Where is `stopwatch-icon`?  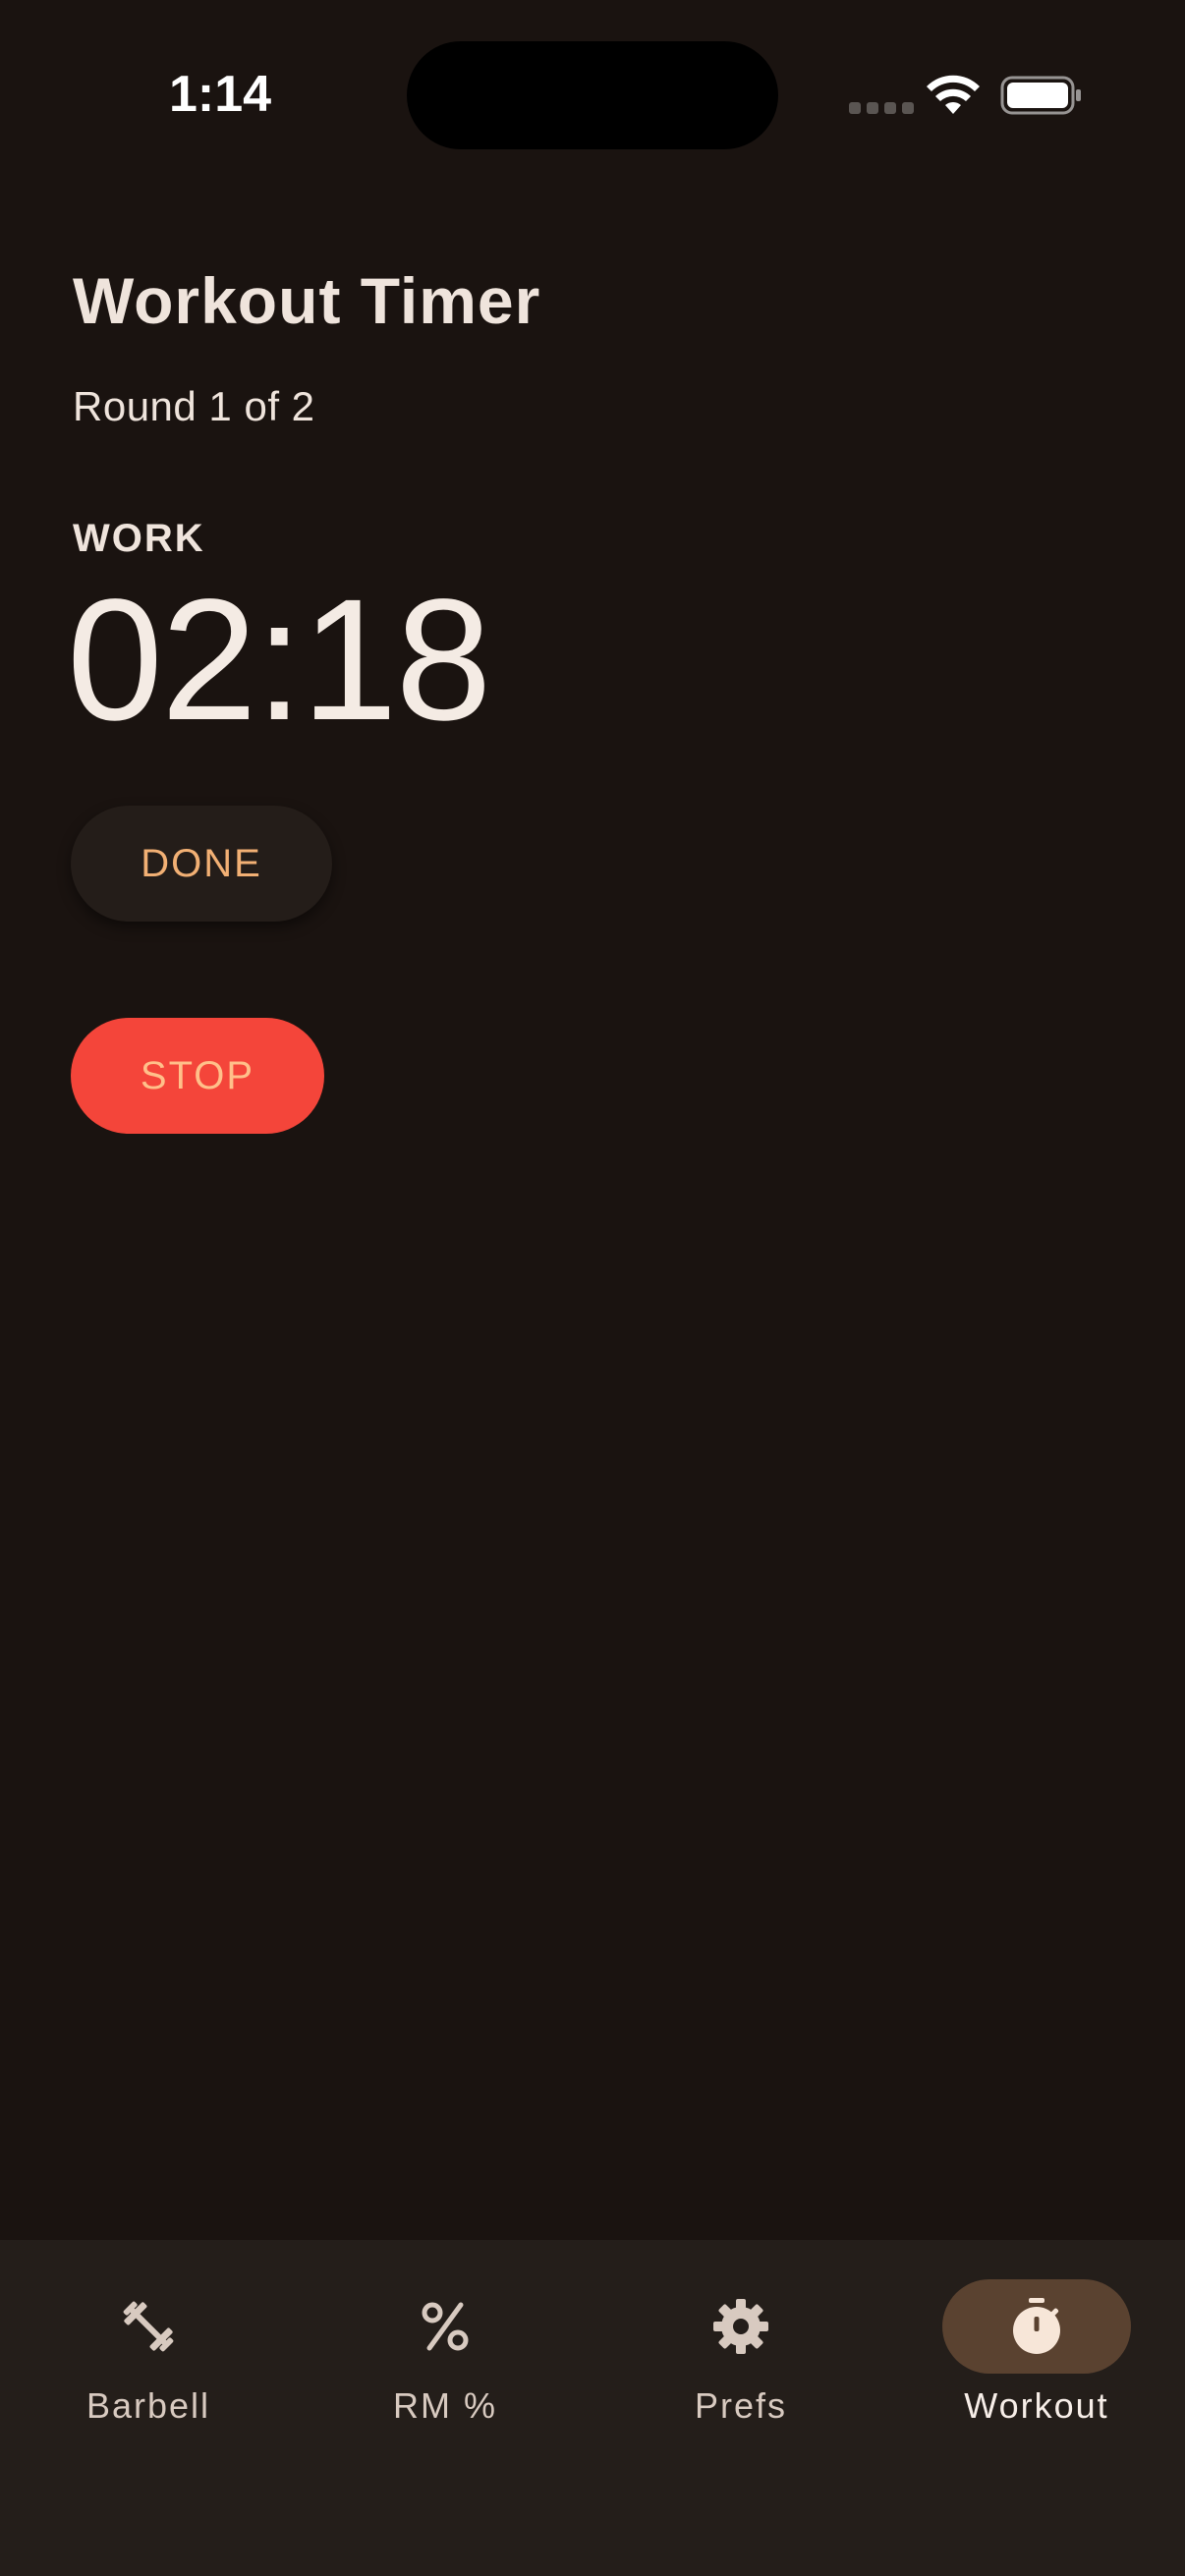 stopwatch-icon is located at coordinates (1037, 2326).